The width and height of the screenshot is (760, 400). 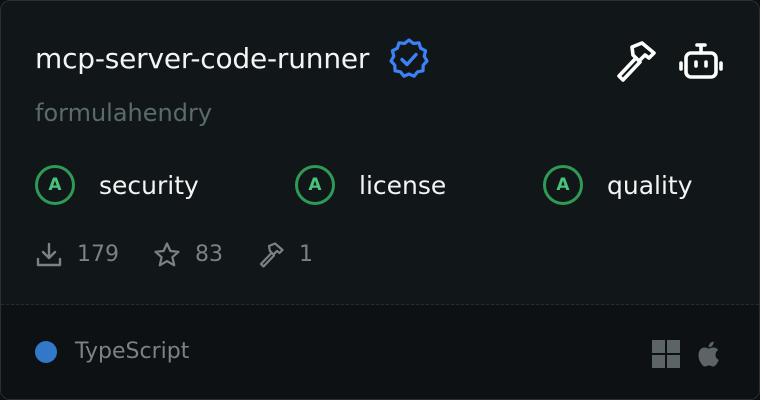 What do you see at coordinates (563, 185) in the screenshot?
I see `quality-grade-badge: A` at bounding box center [563, 185].